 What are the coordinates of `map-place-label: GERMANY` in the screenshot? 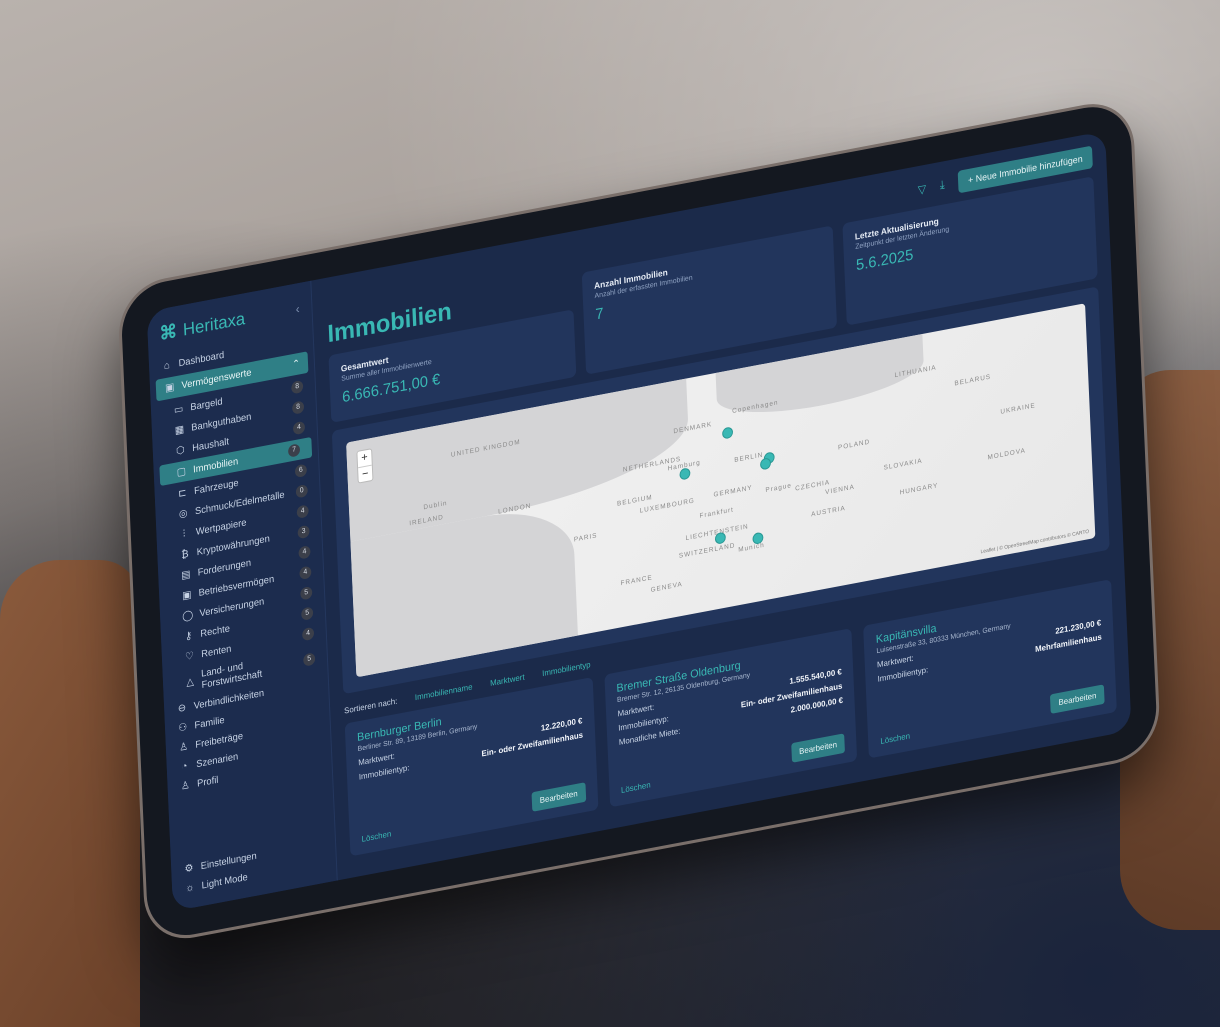 It's located at (733, 491).